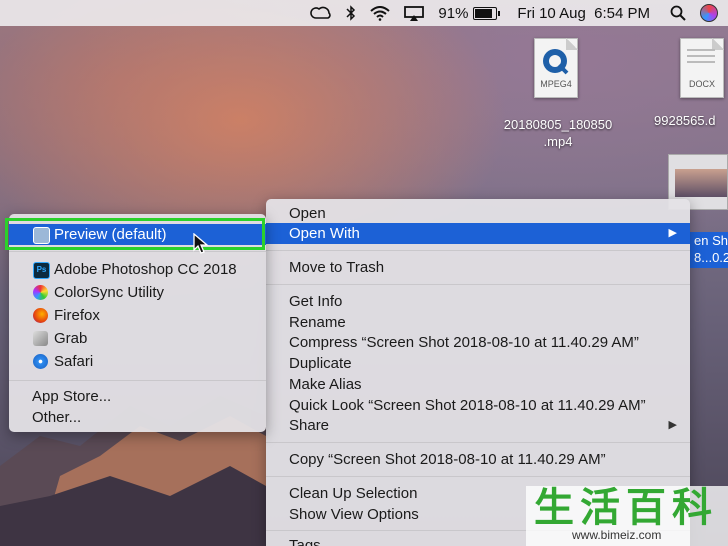 The image size is (728, 546). I want to click on file-type-badge: DOCX, so click(701, 84).